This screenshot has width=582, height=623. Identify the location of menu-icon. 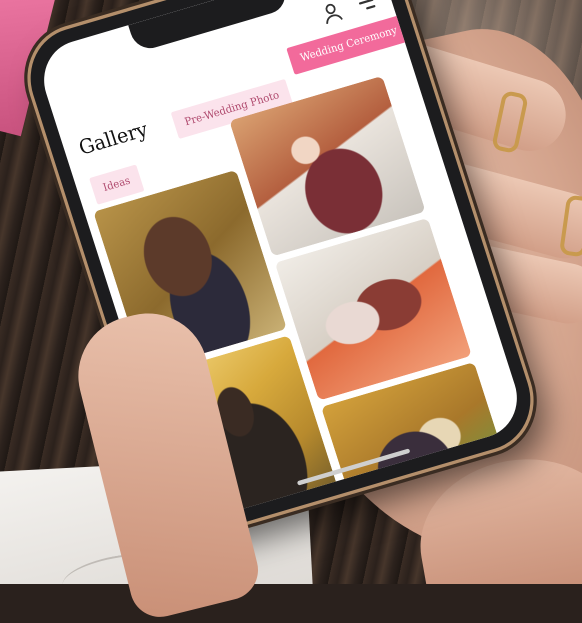
(364, 7).